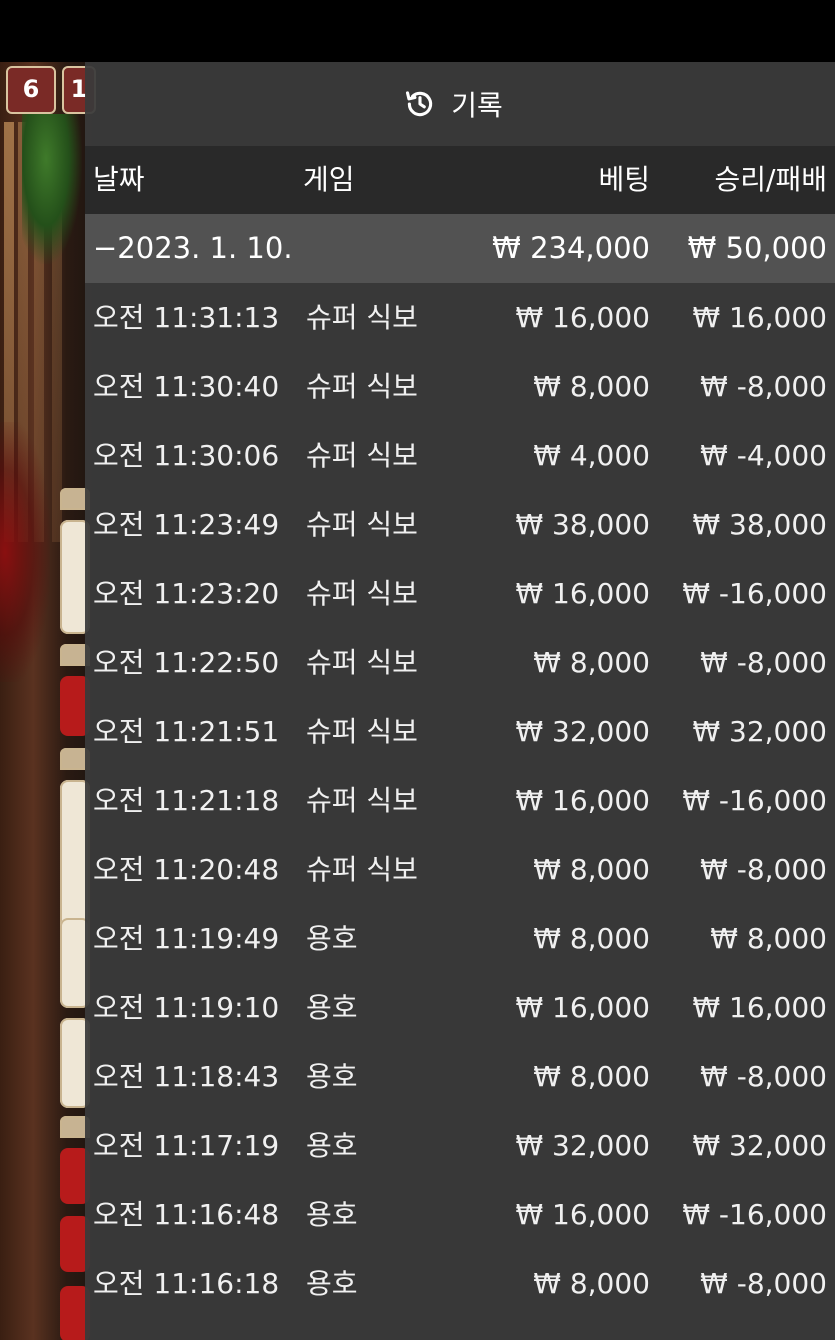 The width and height of the screenshot is (835, 1340). I want to click on row-time: 오전 11:21:51, so click(186, 731).